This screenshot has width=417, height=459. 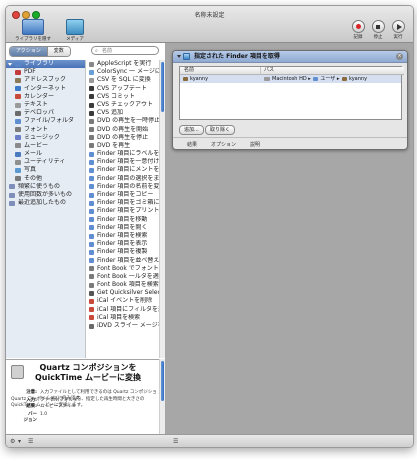 I want to click on action-item: DVD の再生を一時停止, so click(x=122, y=121).